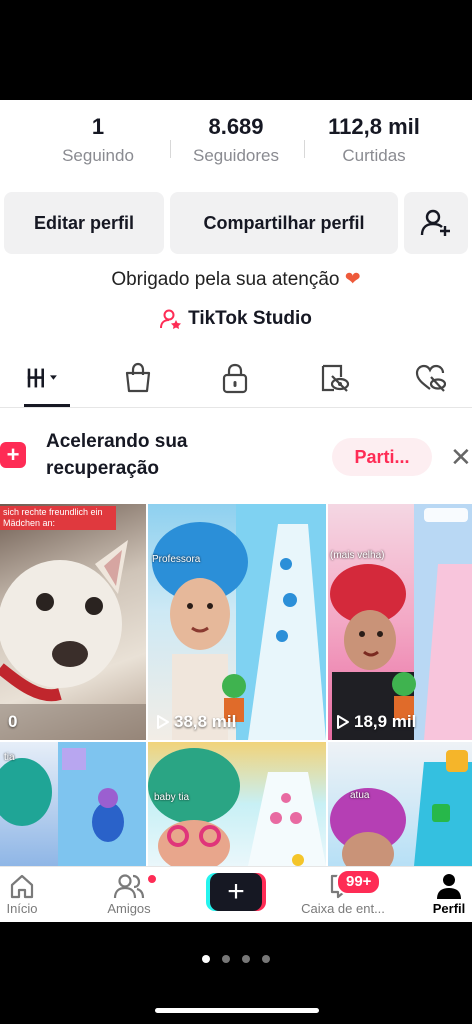 This screenshot has height=1024, width=472. Describe the element at coordinates (284, 223) in the screenshot. I see `share-profile-button: Compartilhar perfil` at that location.